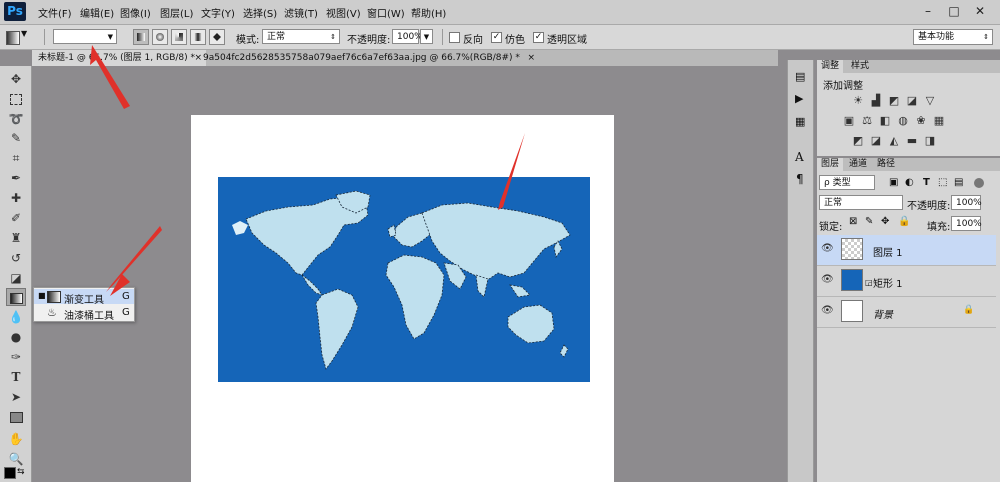 Image resolution: width=1000 pixels, height=482 pixels. Describe the element at coordinates (912, 141) in the screenshot. I see `gradient-map-icon: ▬` at that location.